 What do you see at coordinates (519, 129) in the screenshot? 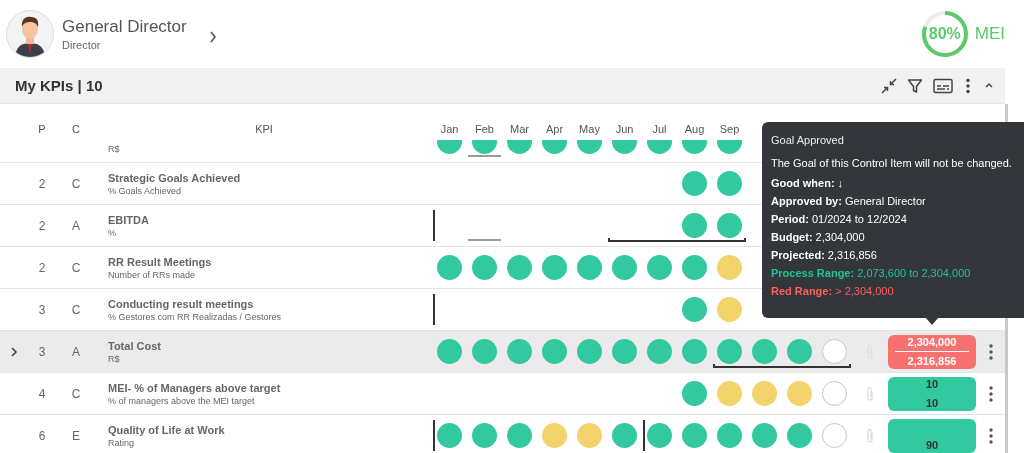
I see `month-header: Mar` at bounding box center [519, 129].